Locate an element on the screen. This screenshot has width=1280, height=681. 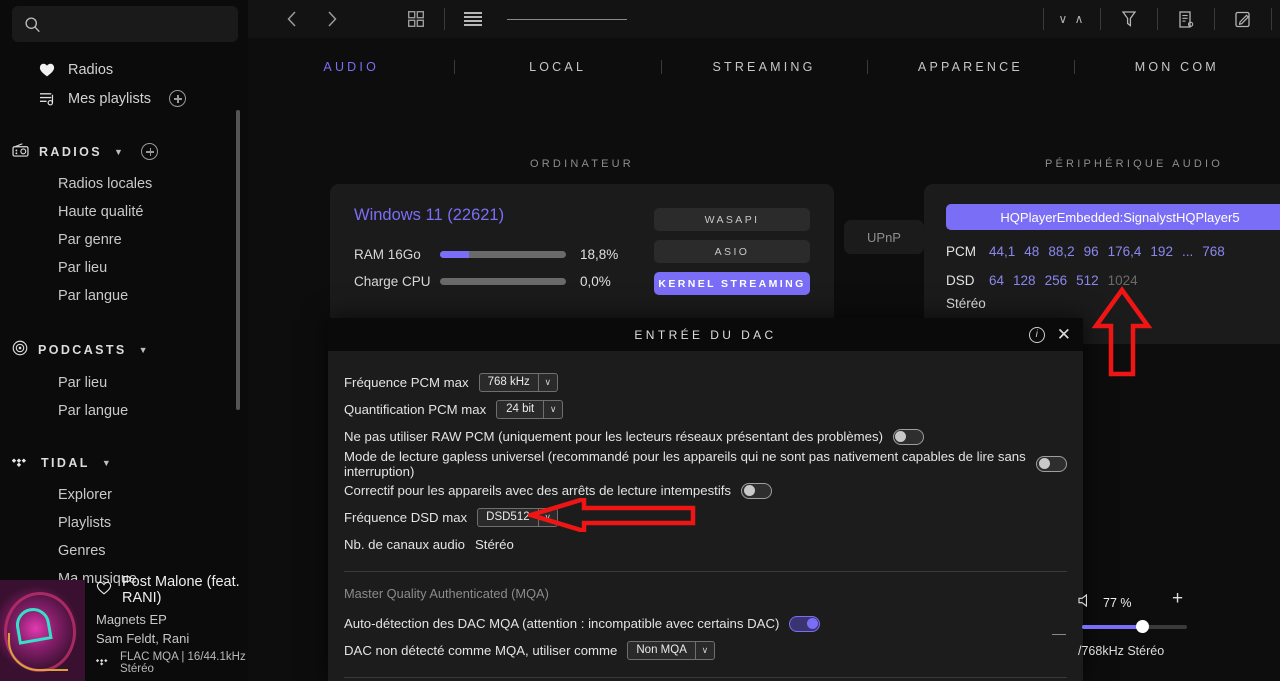
volume-top-row: 77 % is located at coordinates (1105, 602).